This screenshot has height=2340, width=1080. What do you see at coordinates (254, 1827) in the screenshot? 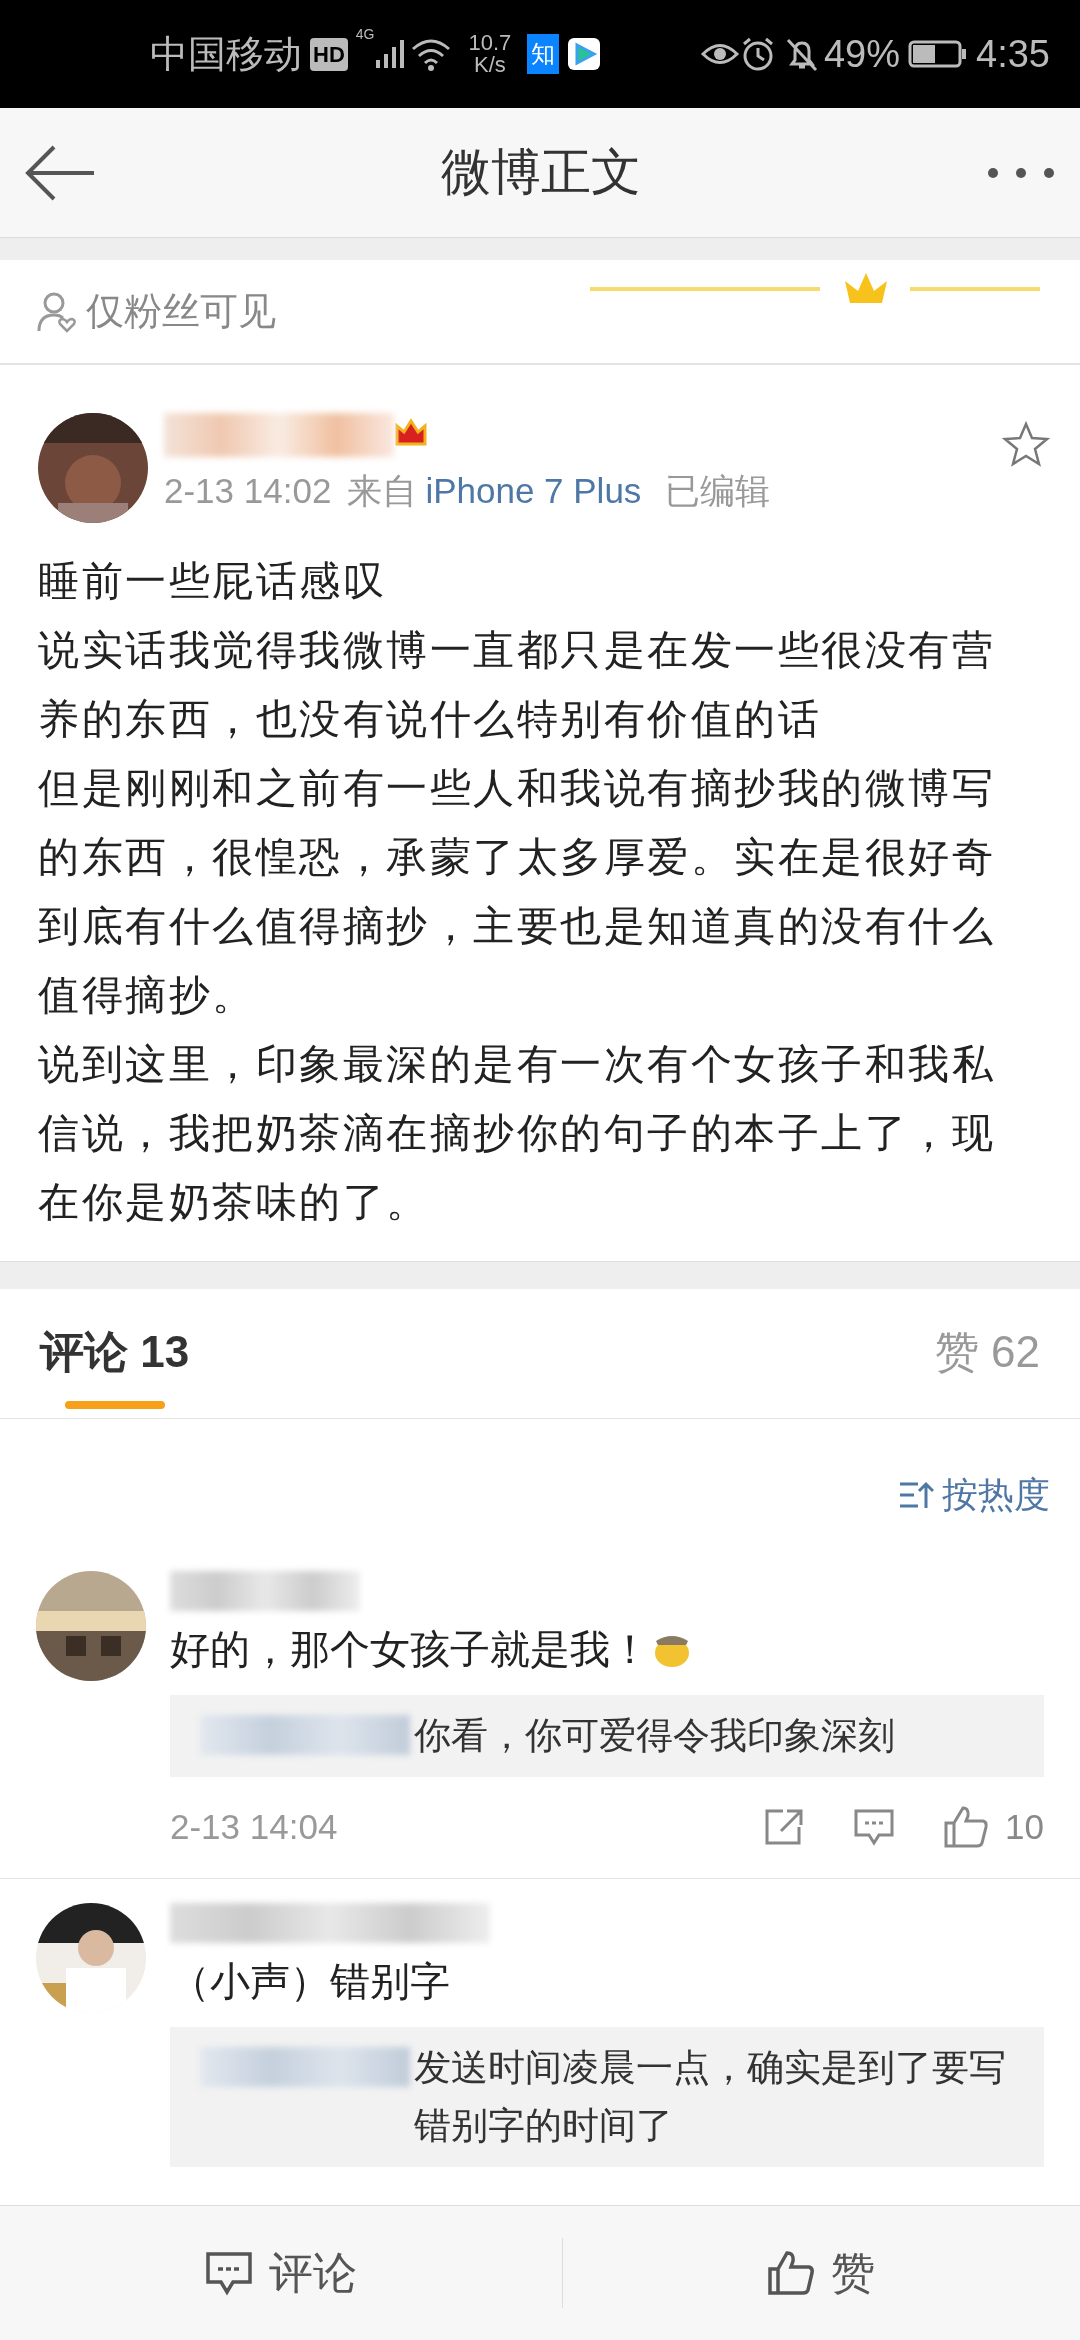
I see `comment-time: 2-13 14:04` at bounding box center [254, 1827].